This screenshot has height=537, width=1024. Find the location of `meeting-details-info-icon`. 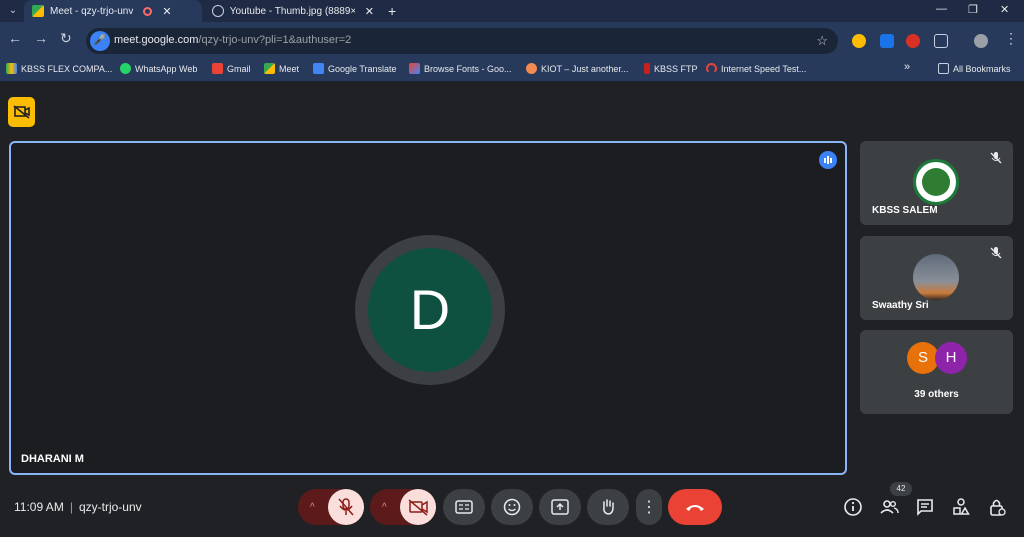

meeting-details-info-icon is located at coordinates (853, 507).